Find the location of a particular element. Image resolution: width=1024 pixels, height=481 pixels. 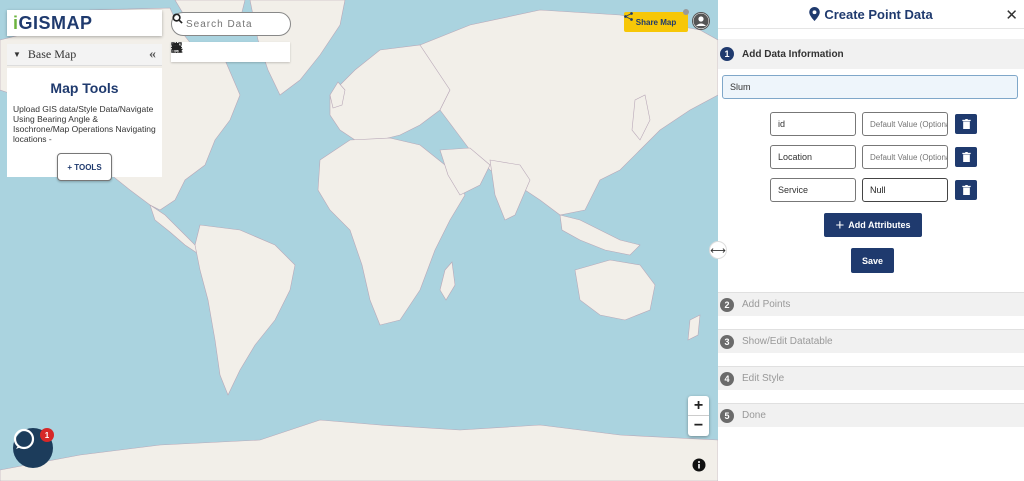

map-tools-title: Map Tools is located at coordinates (84, 88).